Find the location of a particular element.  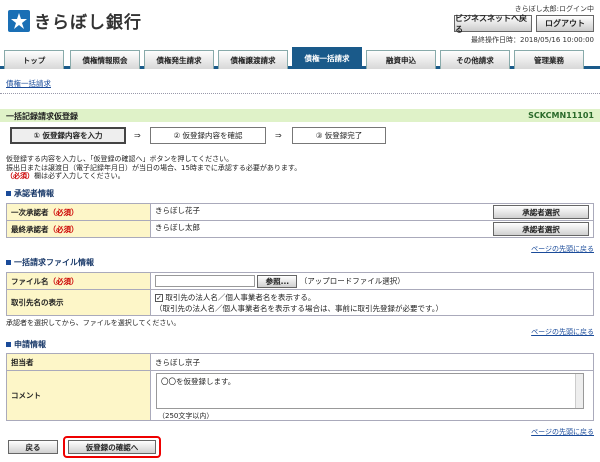

file-section-title: 一括請求ファイル情報 is located at coordinates (50, 262).